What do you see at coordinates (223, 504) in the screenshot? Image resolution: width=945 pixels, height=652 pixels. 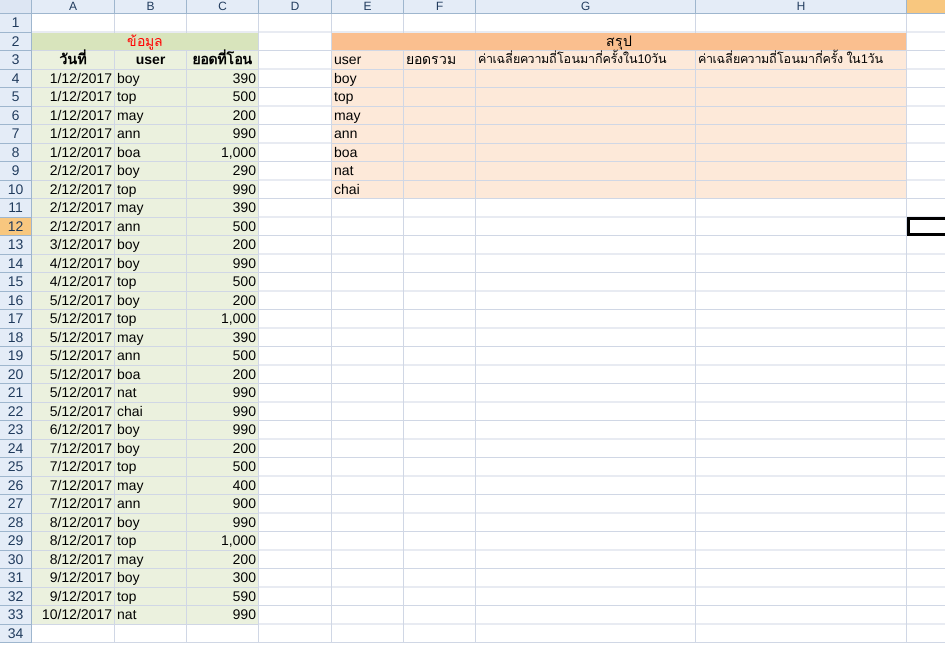 I see `table-cell: 900` at bounding box center [223, 504].